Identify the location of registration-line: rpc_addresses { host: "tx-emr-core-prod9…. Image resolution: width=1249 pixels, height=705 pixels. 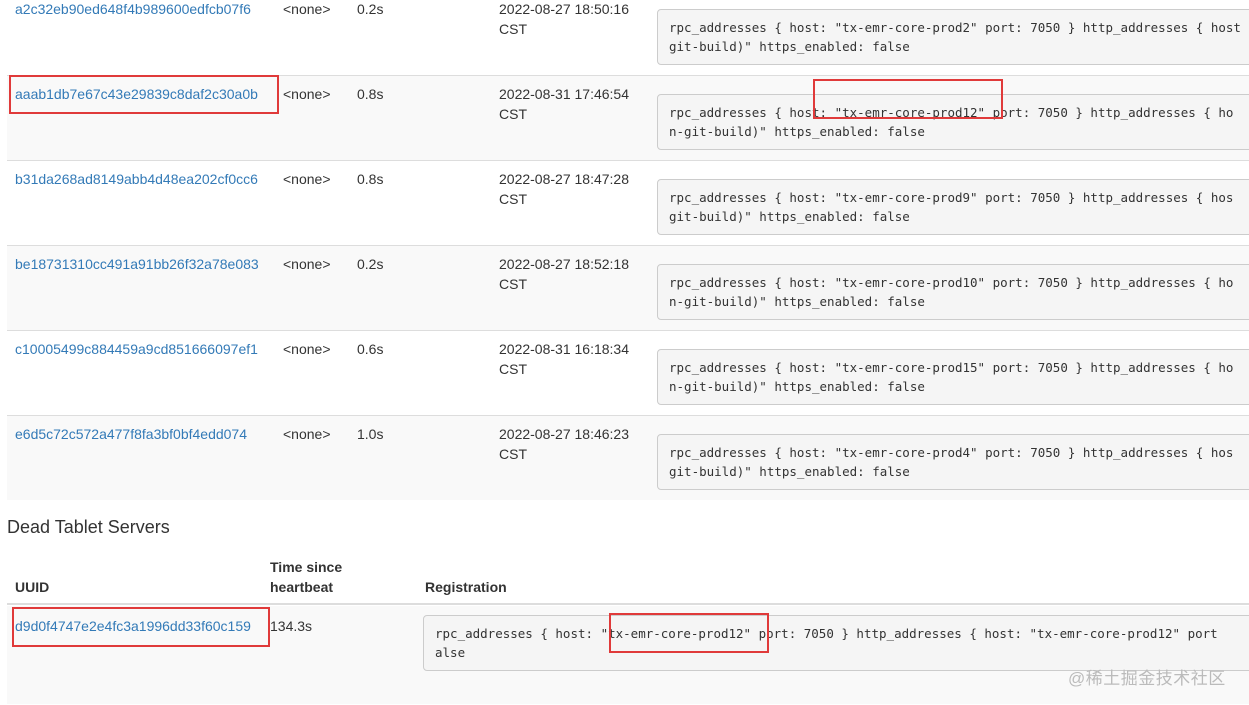
(951, 197).